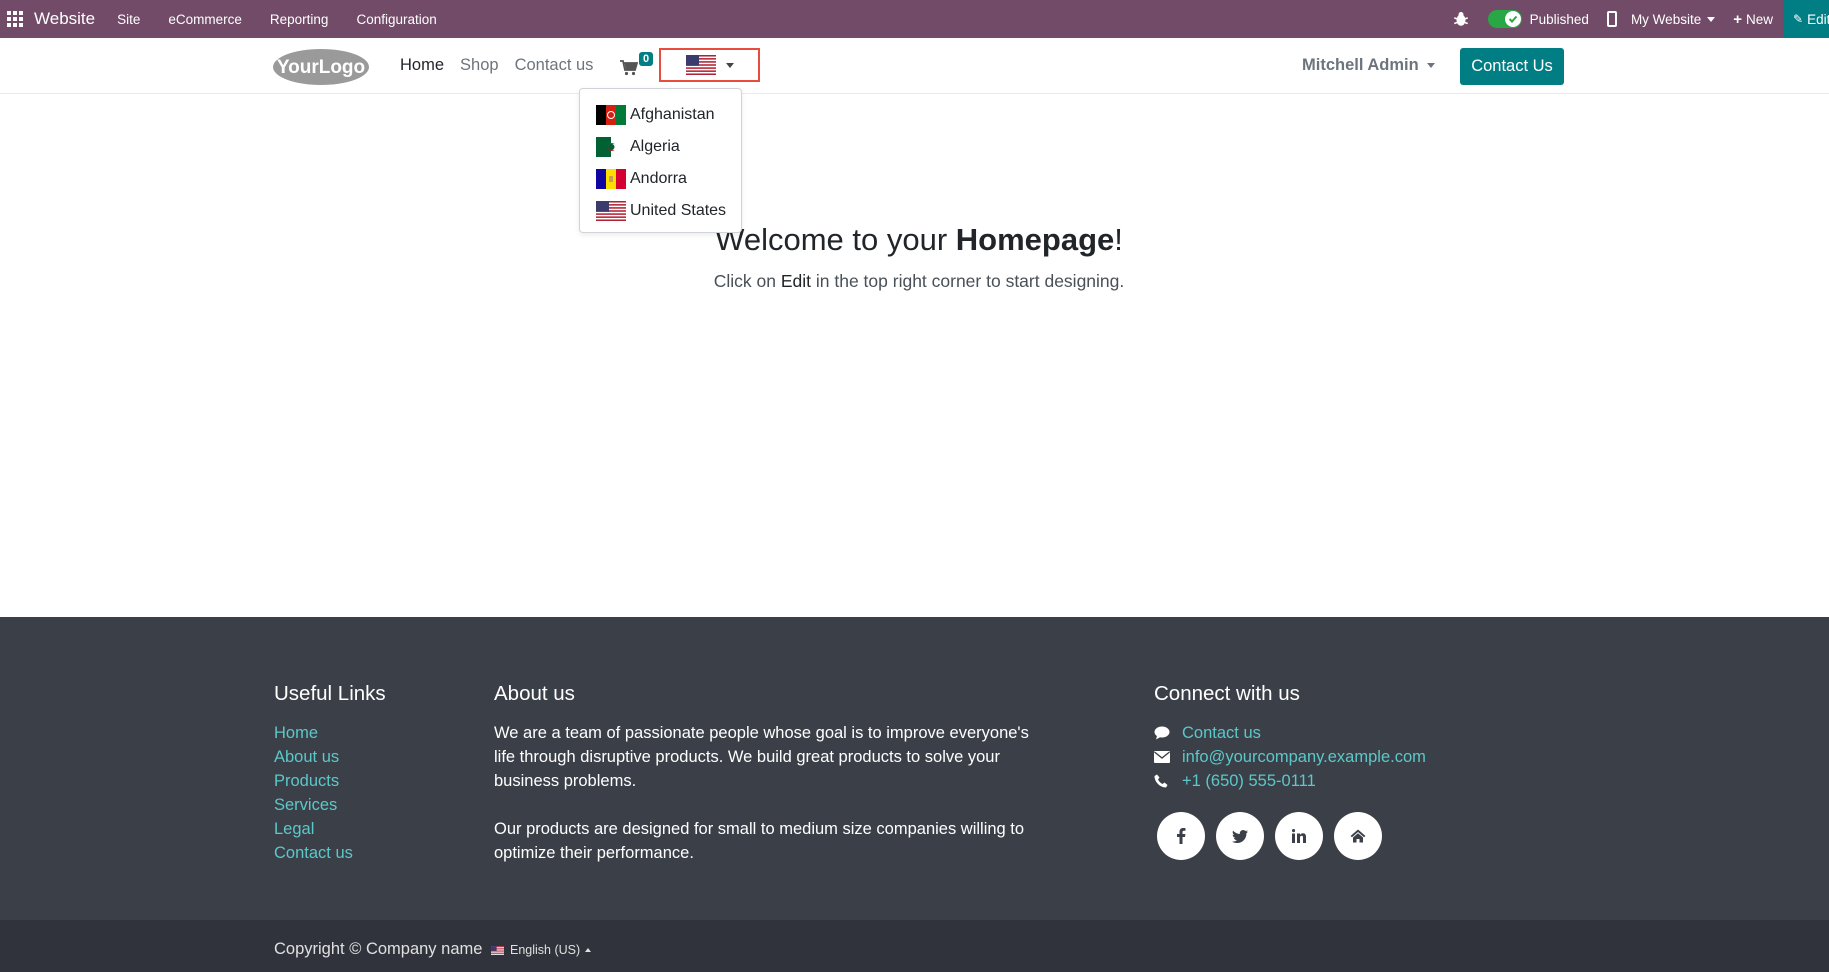  Describe the element at coordinates (1168, 781) in the screenshot. I see `phone-icon` at that location.